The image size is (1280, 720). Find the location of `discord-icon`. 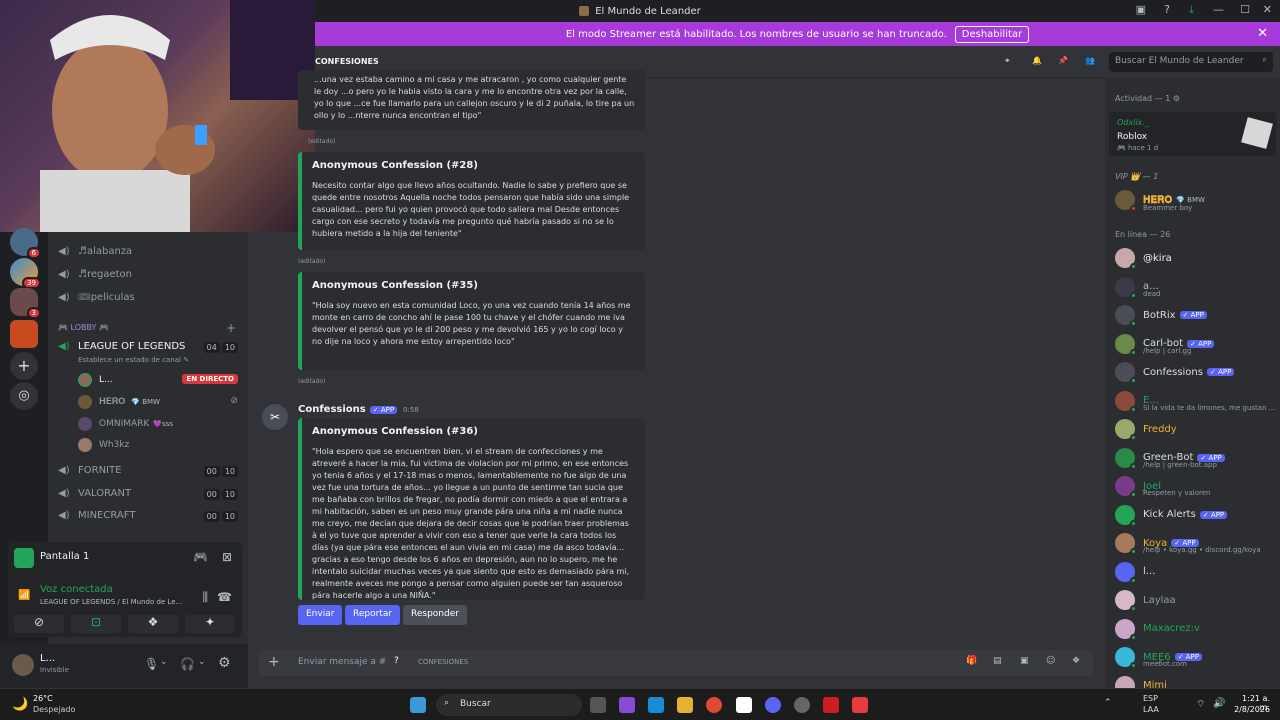

discord-icon is located at coordinates (773, 705).